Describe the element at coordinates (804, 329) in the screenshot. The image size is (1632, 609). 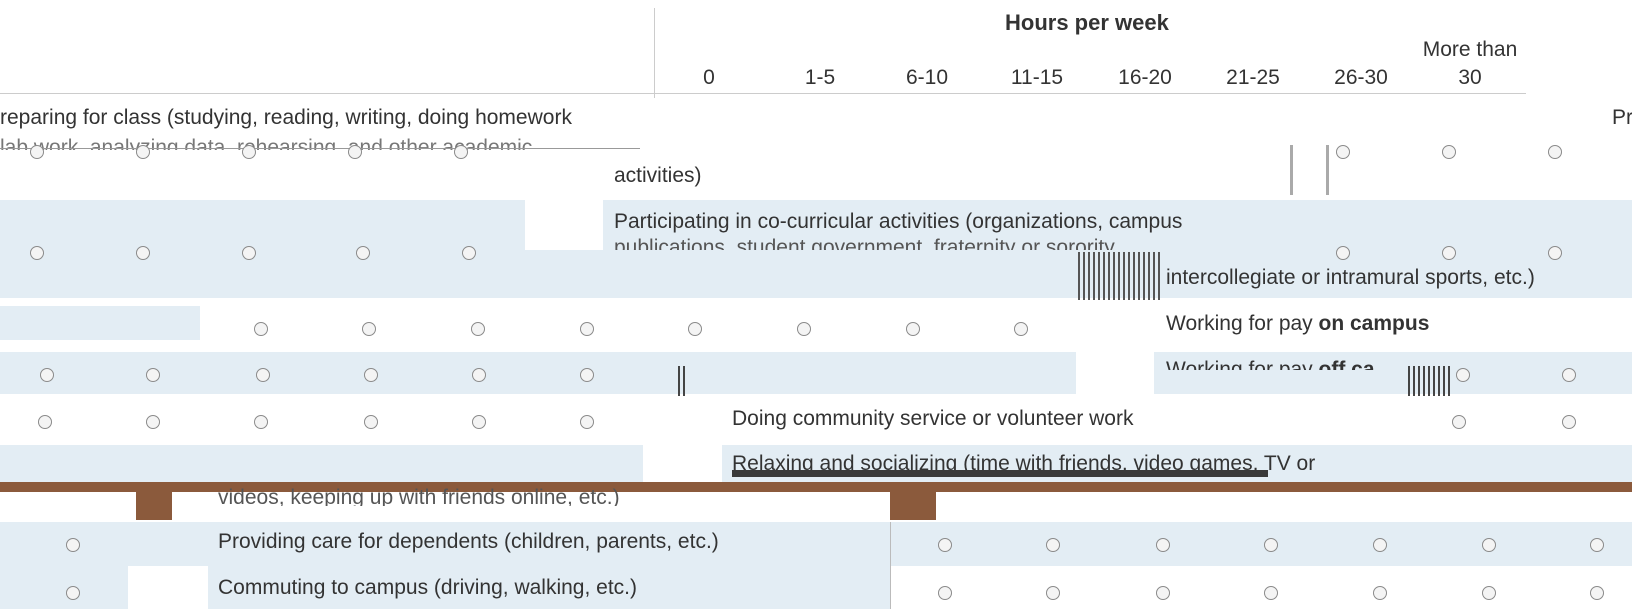
I see `radio-oncampus-f` at that location.